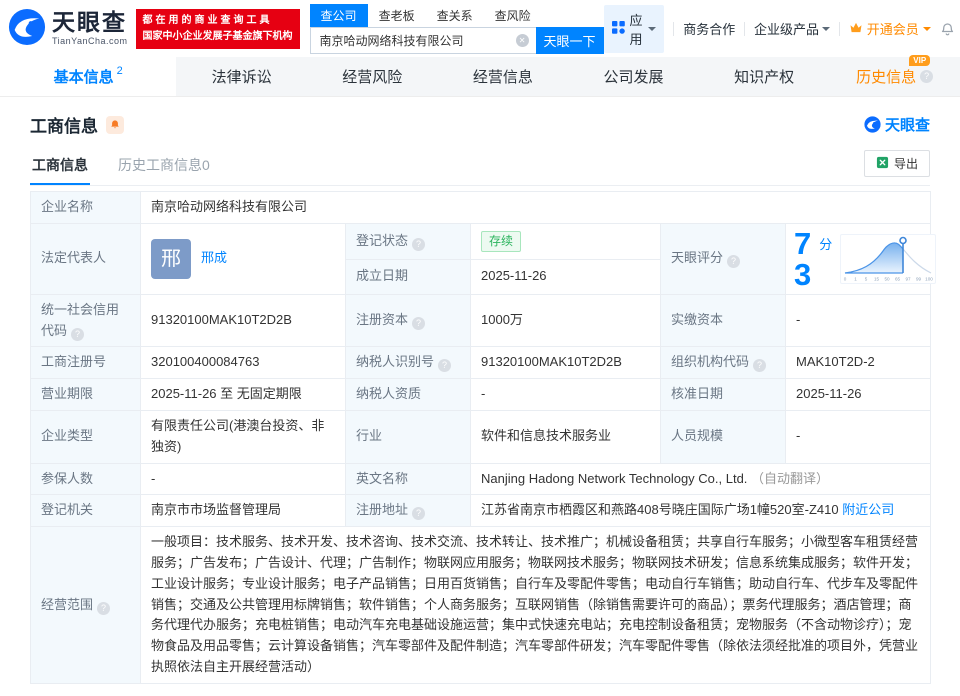 The image size is (960, 696). What do you see at coordinates (85, 479) in the screenshot?
I see `insured-count-label: 参保人数` at bounding box center [85, 479].